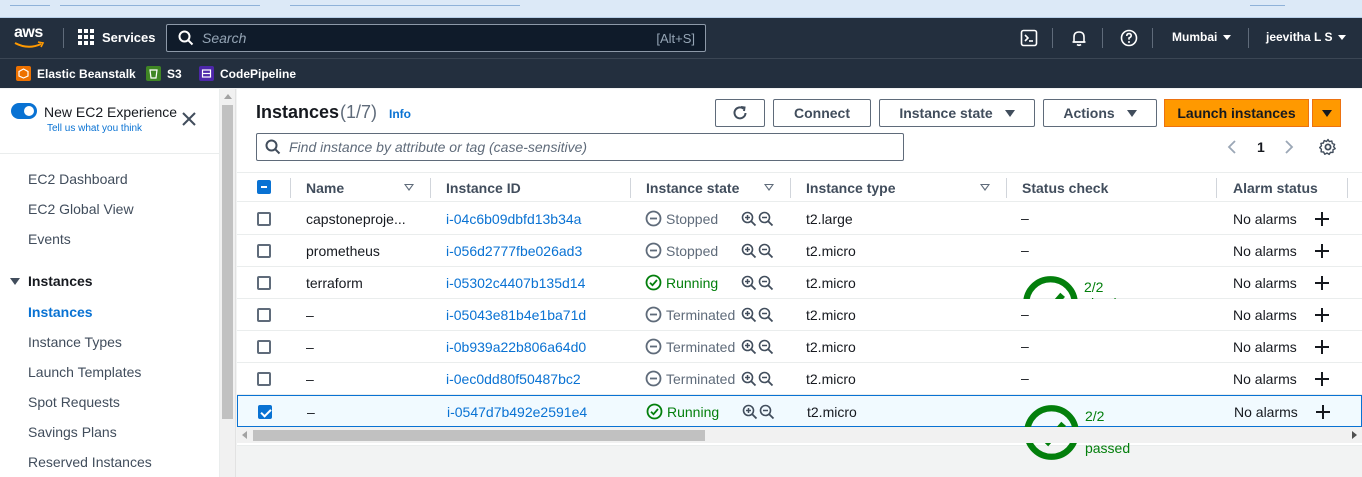 The image size is (1362, 477). I want to click on chevron-left-icon, so click(1232, 147).